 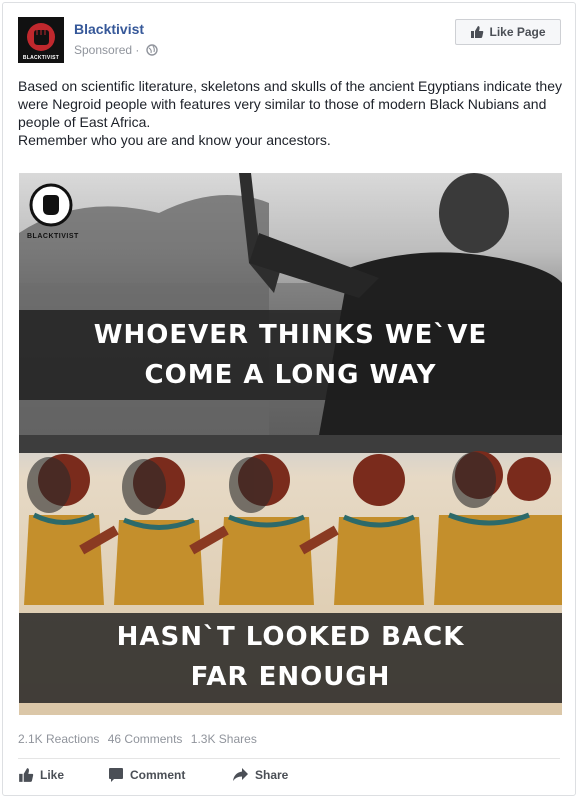 I want to click on sponsored-meta: Sponsored ·, so click(x=116, y=51).